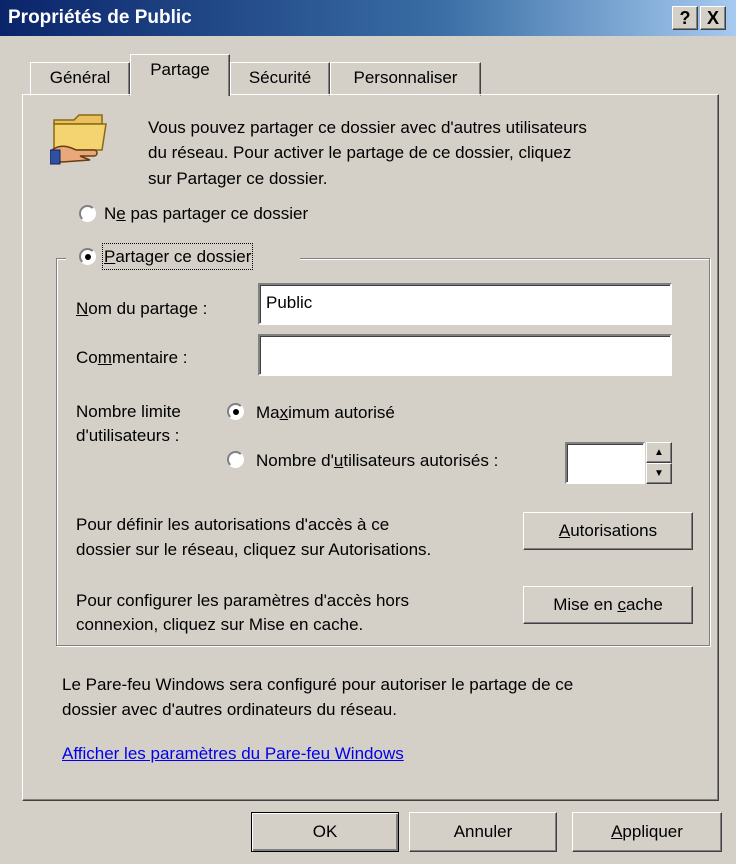 The image size is (736, 864). What do you see at coordinates (608, 531) in the screenshot?
I see `permissions-button: Autorisations` at bounding box center [608, 531].